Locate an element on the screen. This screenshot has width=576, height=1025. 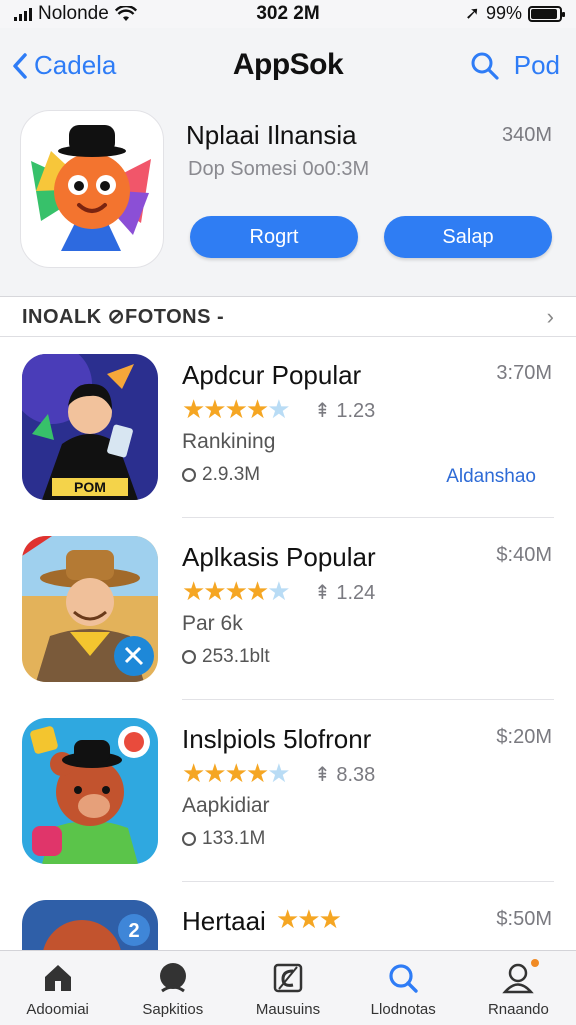
app-link: Aldanshao is located at coordinates (491, 477).